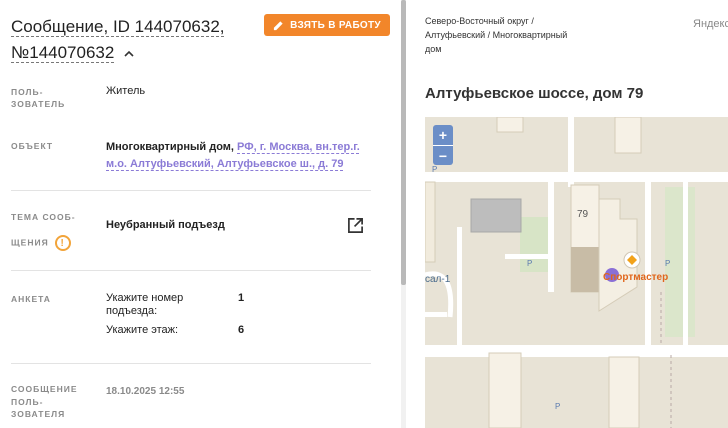 Image resolution: width=728 pixels, height=428 pixels. Describe the element at coordinates (335, 25) in the screenshot. I see `take-to-work-label: ВЗЯТЬ В РАБОТУ` at that location.